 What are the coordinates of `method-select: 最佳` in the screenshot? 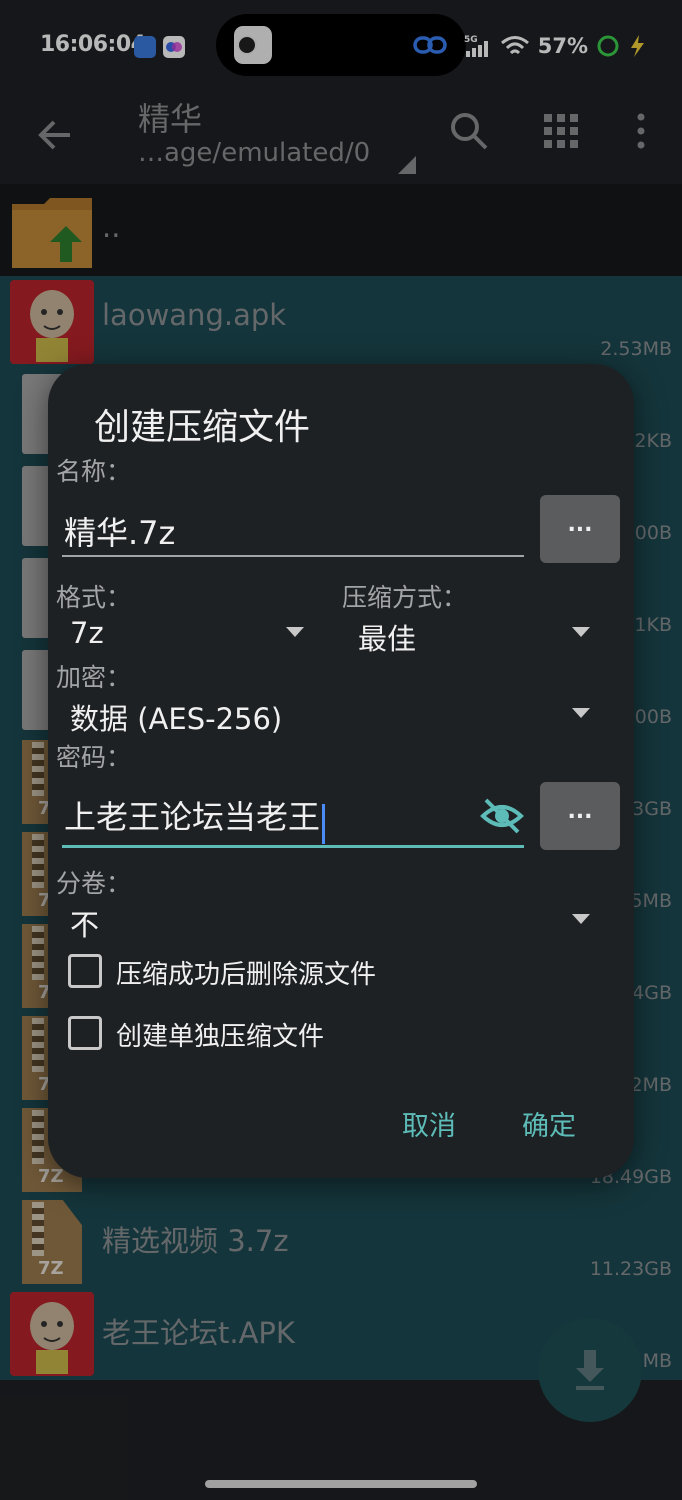 It's located at (387, 637).